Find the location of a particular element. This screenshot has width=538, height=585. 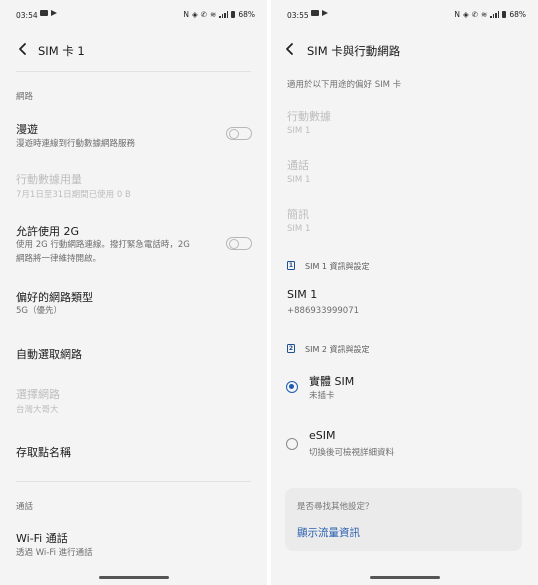

esim-subtitle: 切換後可檢視詳細資料 is located at coordinates (352, 453).